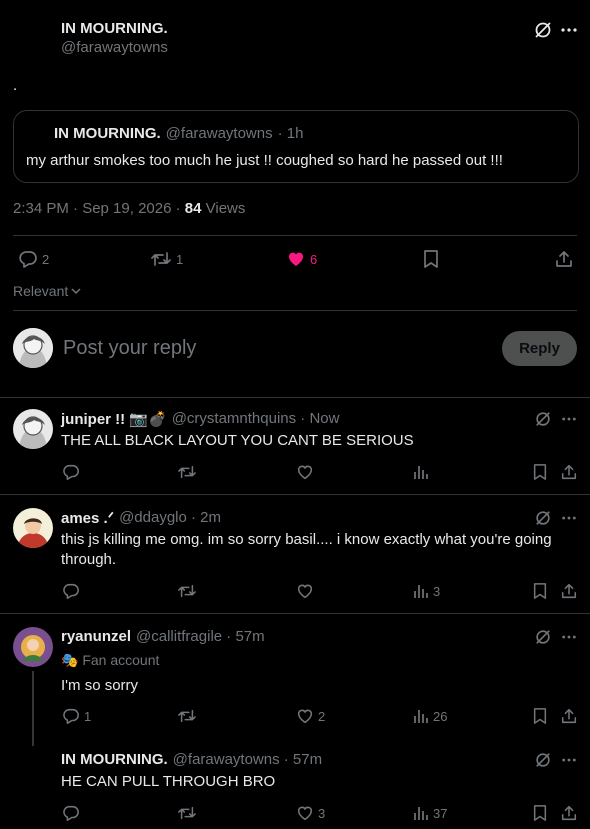 This screenshot has height=829, width=590. Describe the element at coordinates (295, 593) in the screenshot. I see `reply-action-bar: 3` at that location.